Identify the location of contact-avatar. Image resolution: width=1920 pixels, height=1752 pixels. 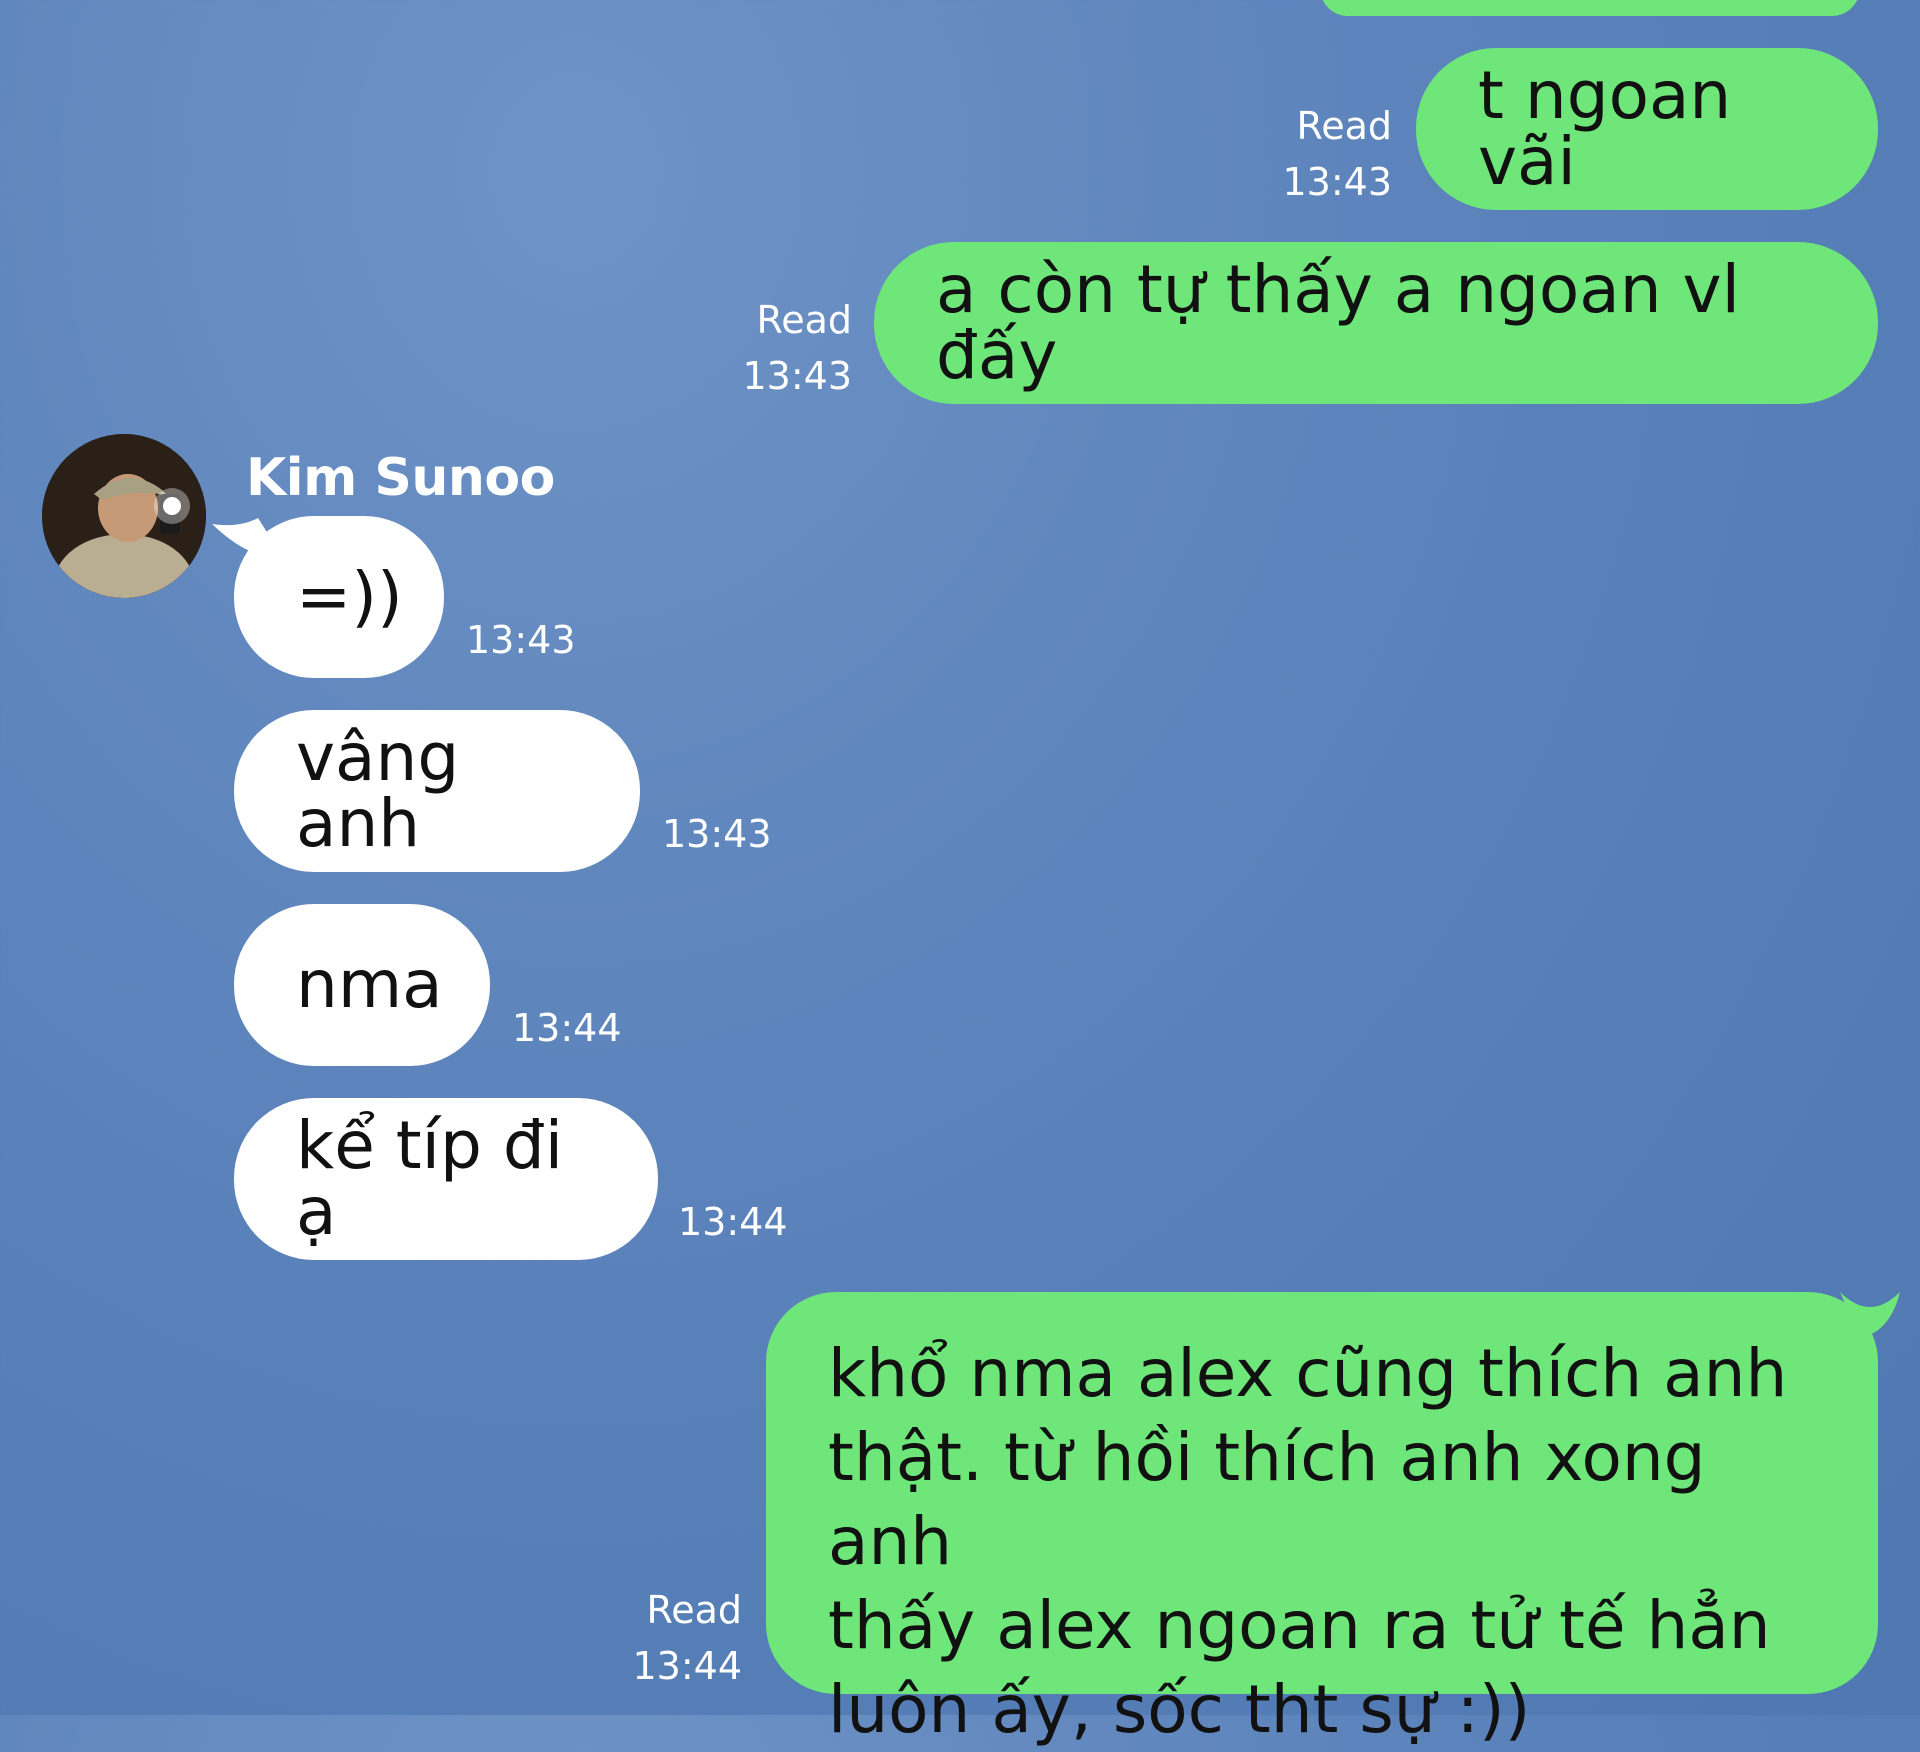
(124, 516).